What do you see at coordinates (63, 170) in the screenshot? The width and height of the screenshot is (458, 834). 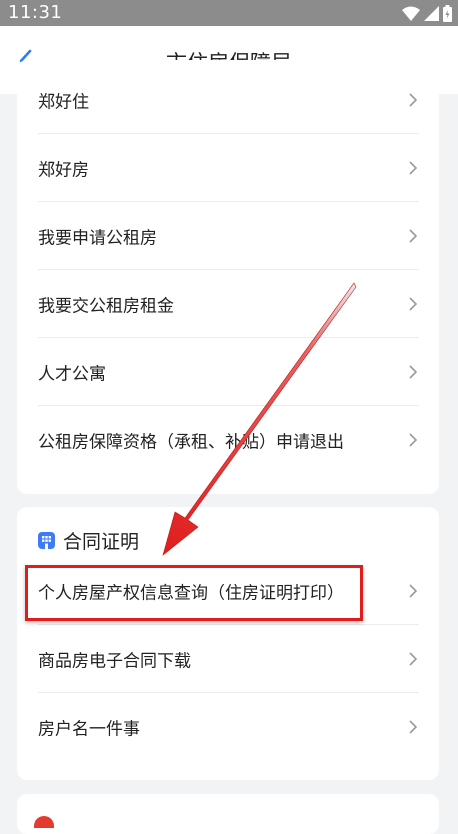 I see `list-item-label: 郑好房` at bounding box center [63, 170].